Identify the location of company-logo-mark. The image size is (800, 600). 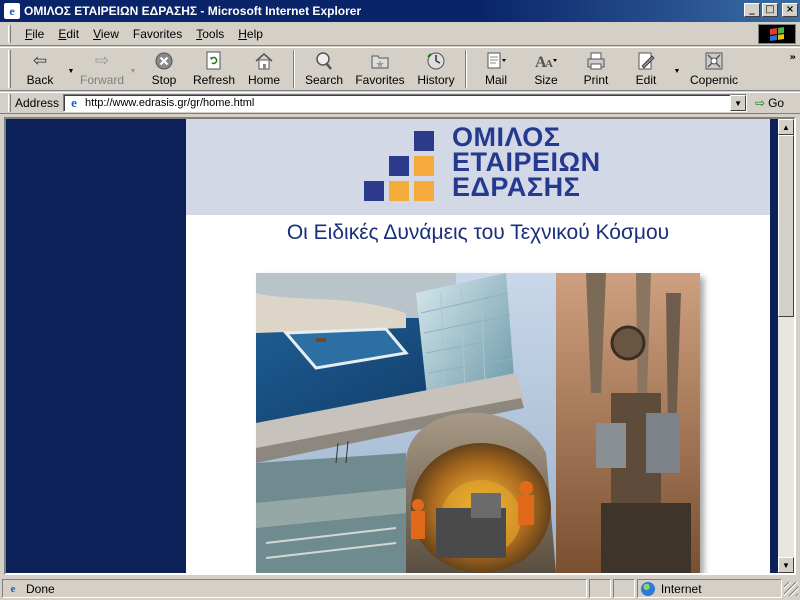
(399, 166).